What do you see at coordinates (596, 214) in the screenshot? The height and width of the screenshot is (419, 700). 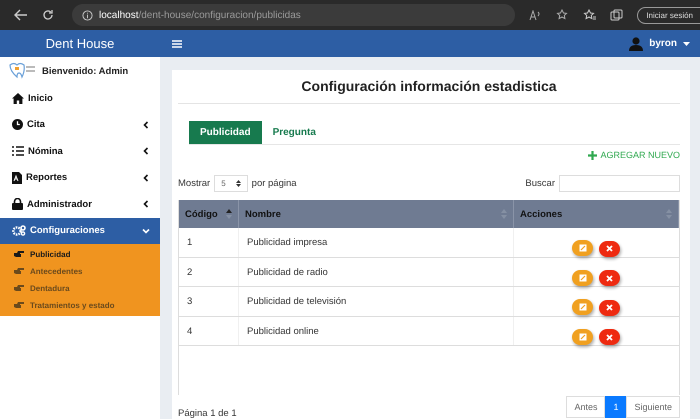 I see `column-header: Acciones` at bounding box center [596, 214].